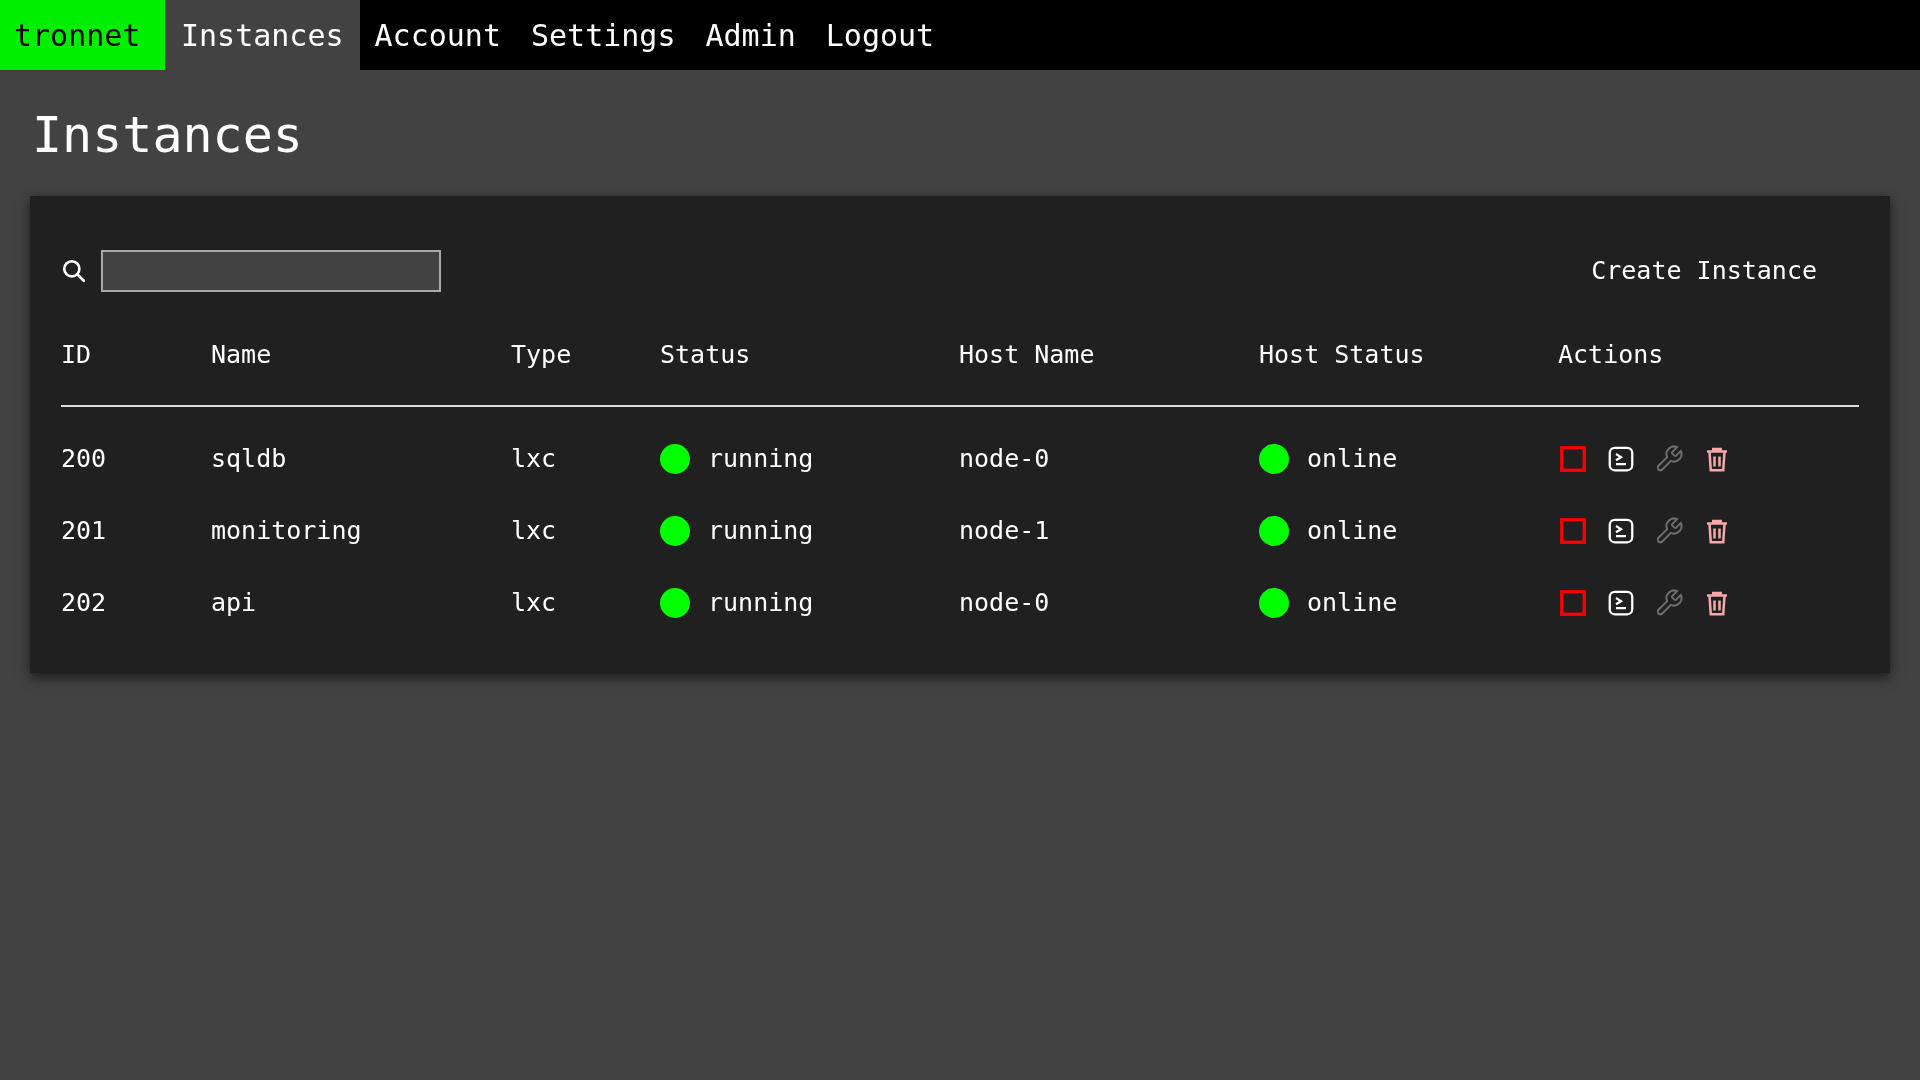 This screenshot has height=1080, width=1920. What do you see at coordinates (541, 354) in the screenshot?
I see `column-header: Type` at bounding box center [541, 354].